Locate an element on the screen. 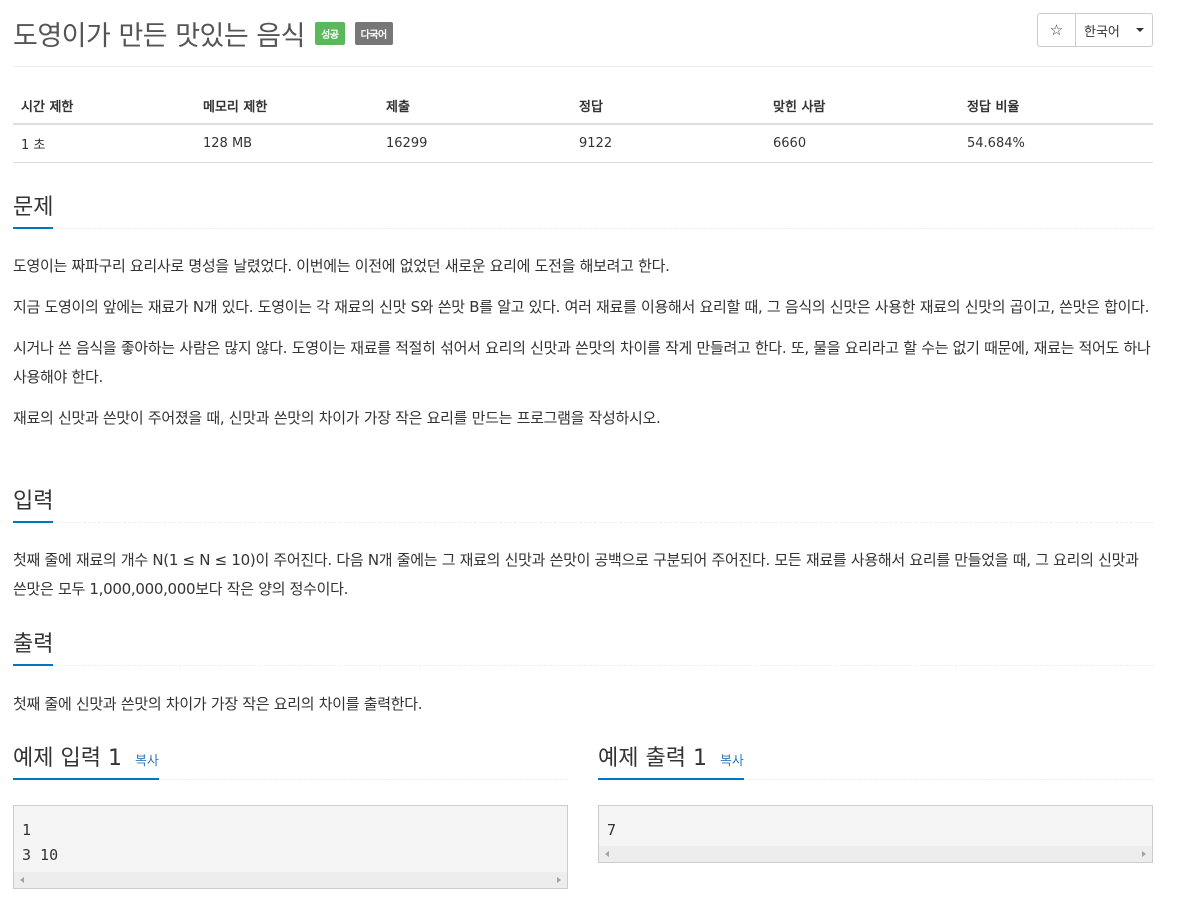 This screenshot has width=1185, height=900. star-icon: ☆ is located at coordinates (1056, 30).